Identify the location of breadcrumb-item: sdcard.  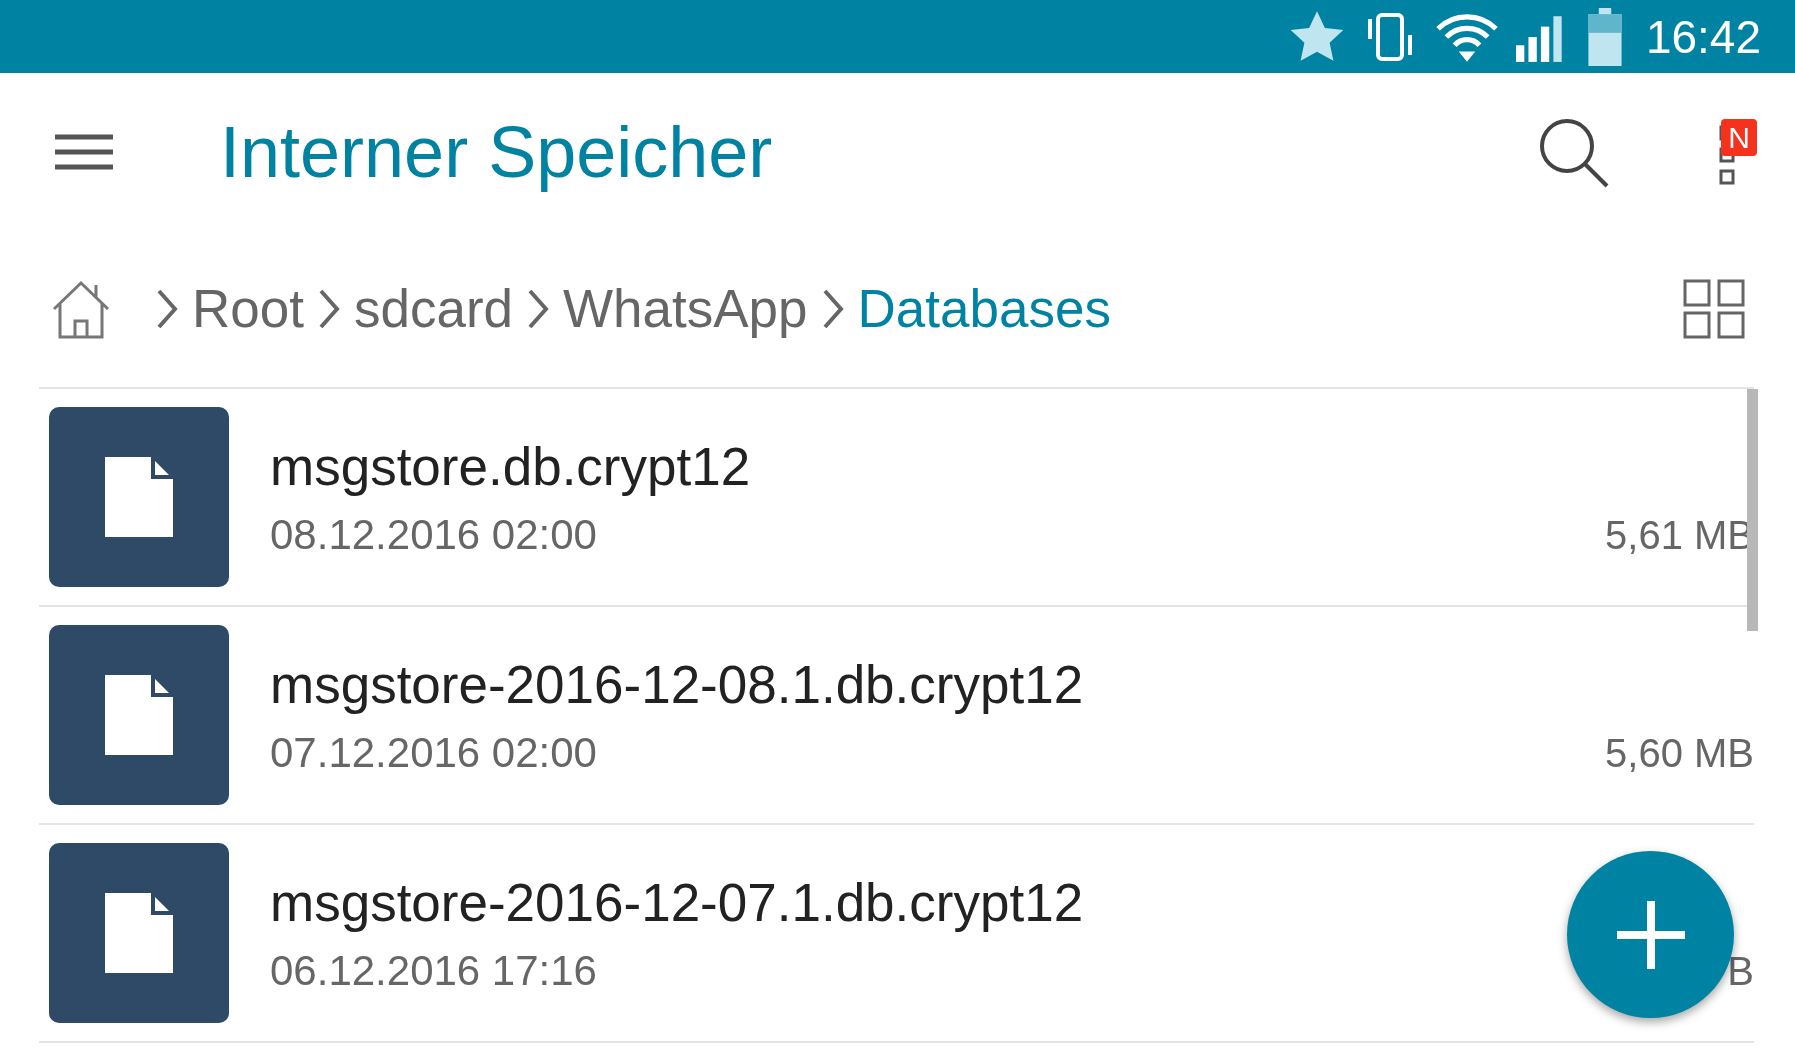
(433, 308).